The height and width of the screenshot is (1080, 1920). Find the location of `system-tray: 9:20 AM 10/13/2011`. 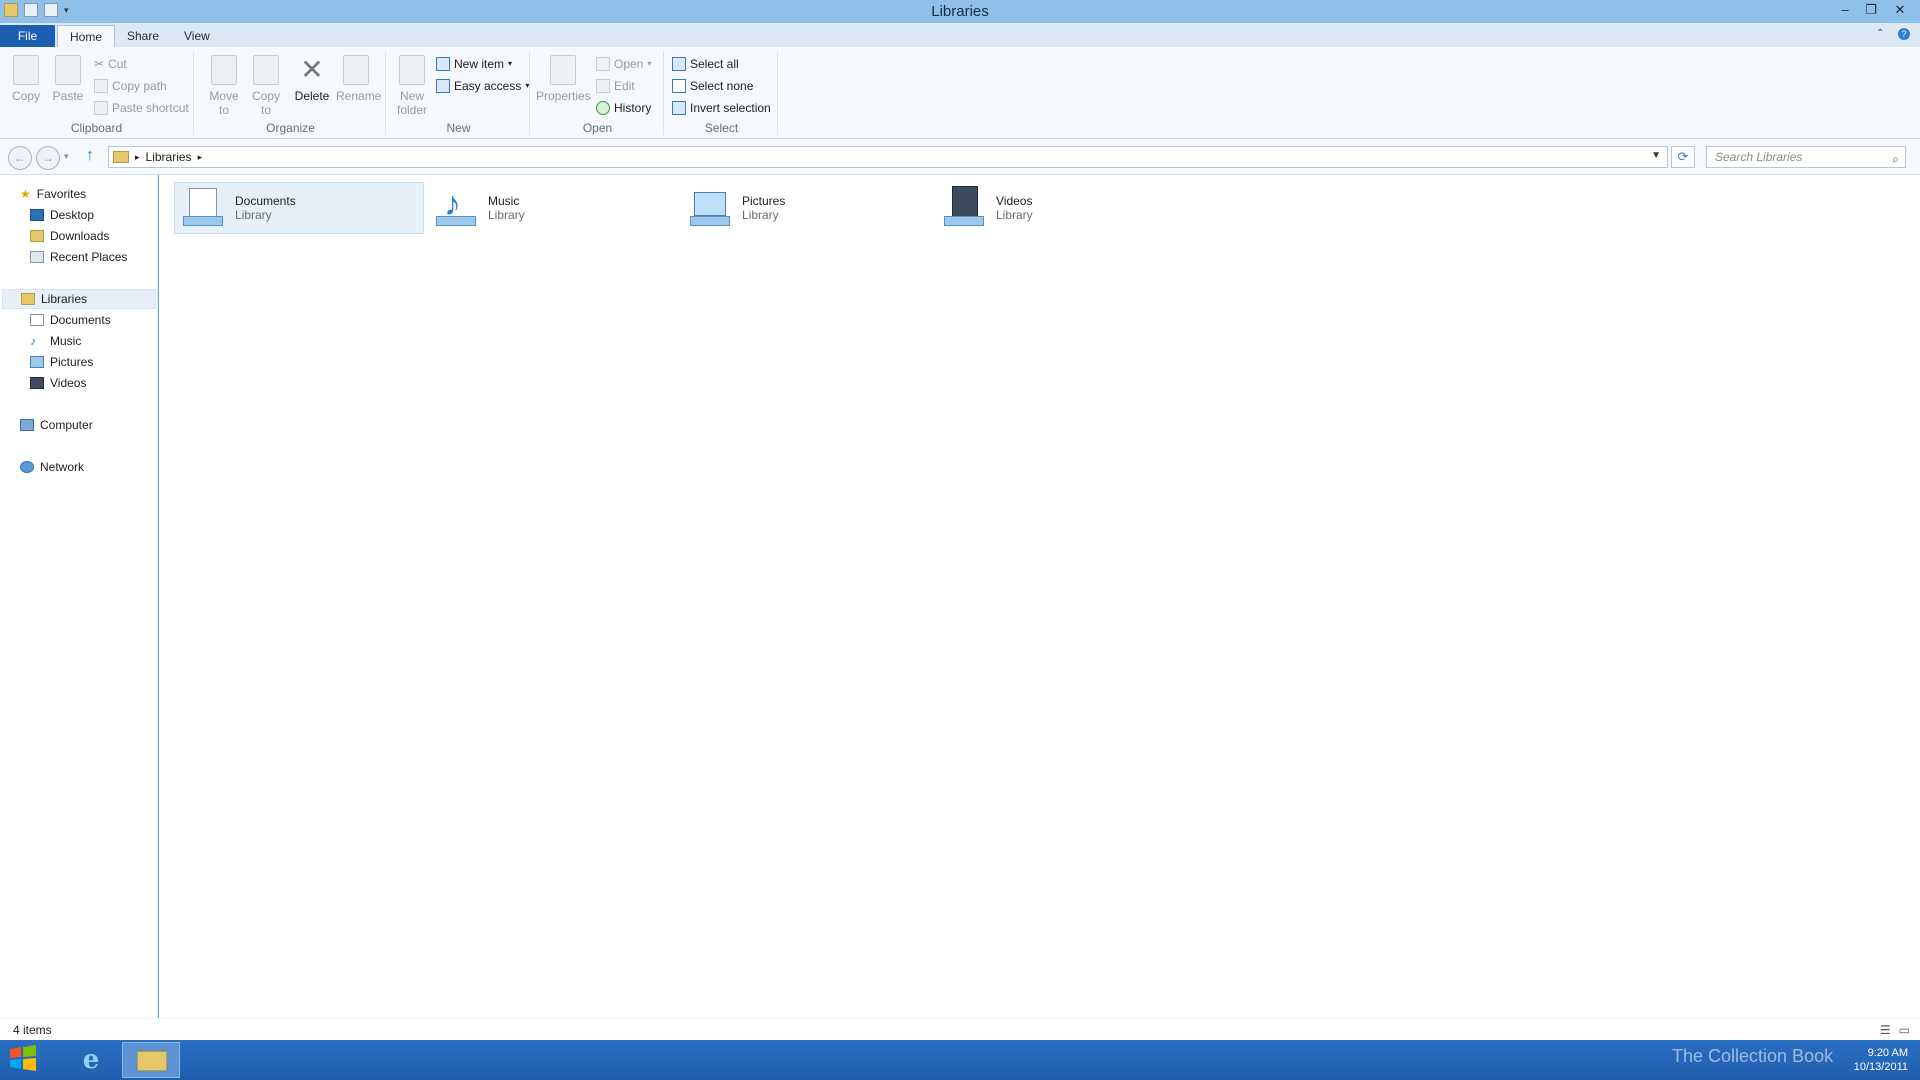

system-tray: 9:20 AM 10/13/2011 is located at coordinates (1881, 1060).